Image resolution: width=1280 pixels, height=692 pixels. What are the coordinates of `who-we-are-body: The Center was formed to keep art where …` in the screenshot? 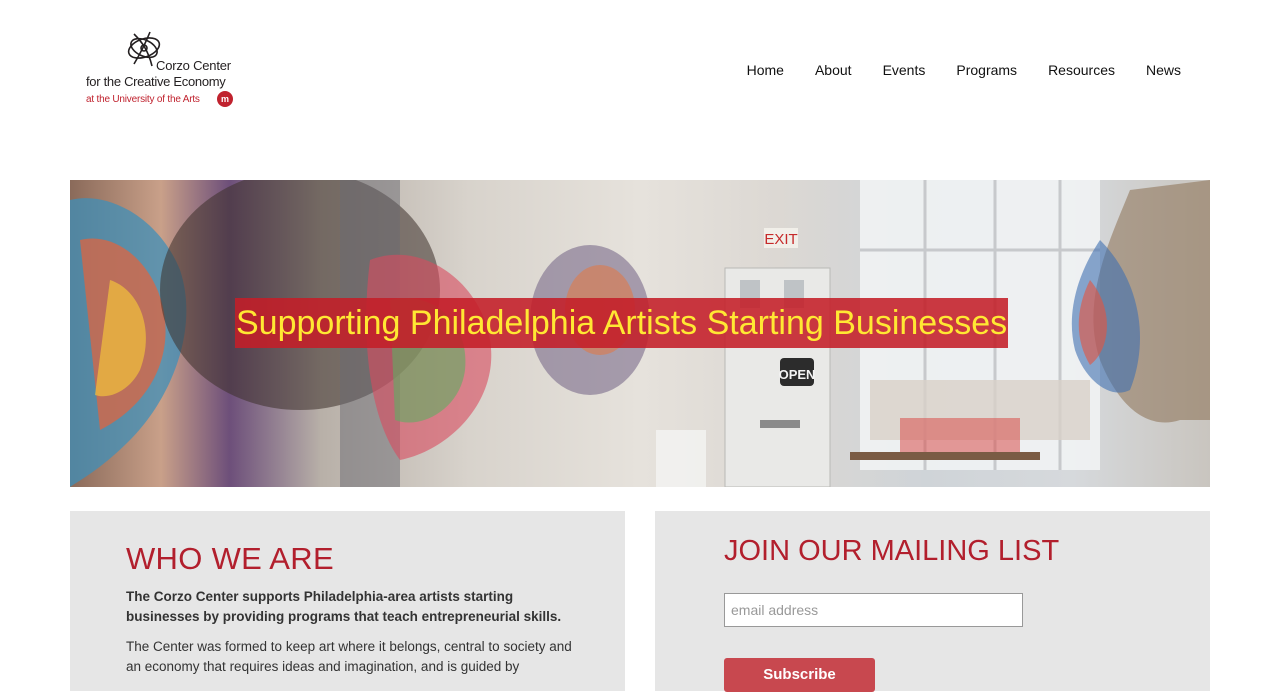 It's located at (349, 656).